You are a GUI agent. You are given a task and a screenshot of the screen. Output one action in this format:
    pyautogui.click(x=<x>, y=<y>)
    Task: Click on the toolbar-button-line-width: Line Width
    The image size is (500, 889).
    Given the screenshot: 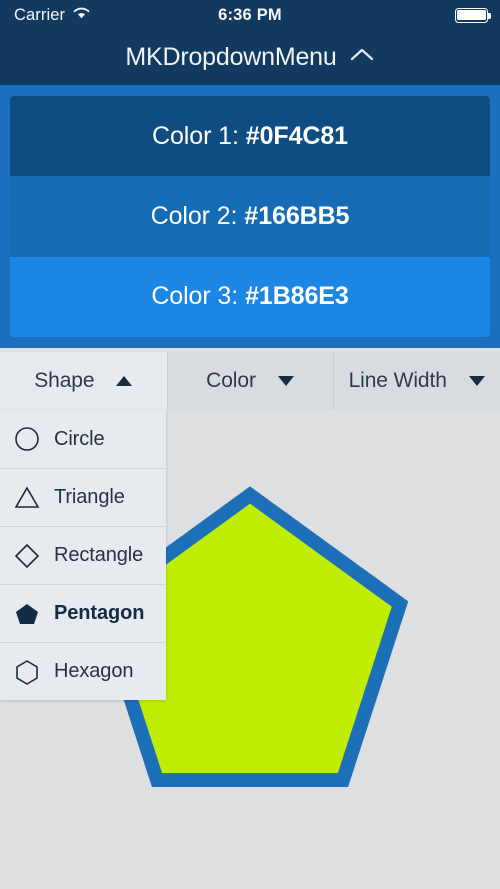 What is the action you would take?
    pyautogui.click(x=416, y=381)
    